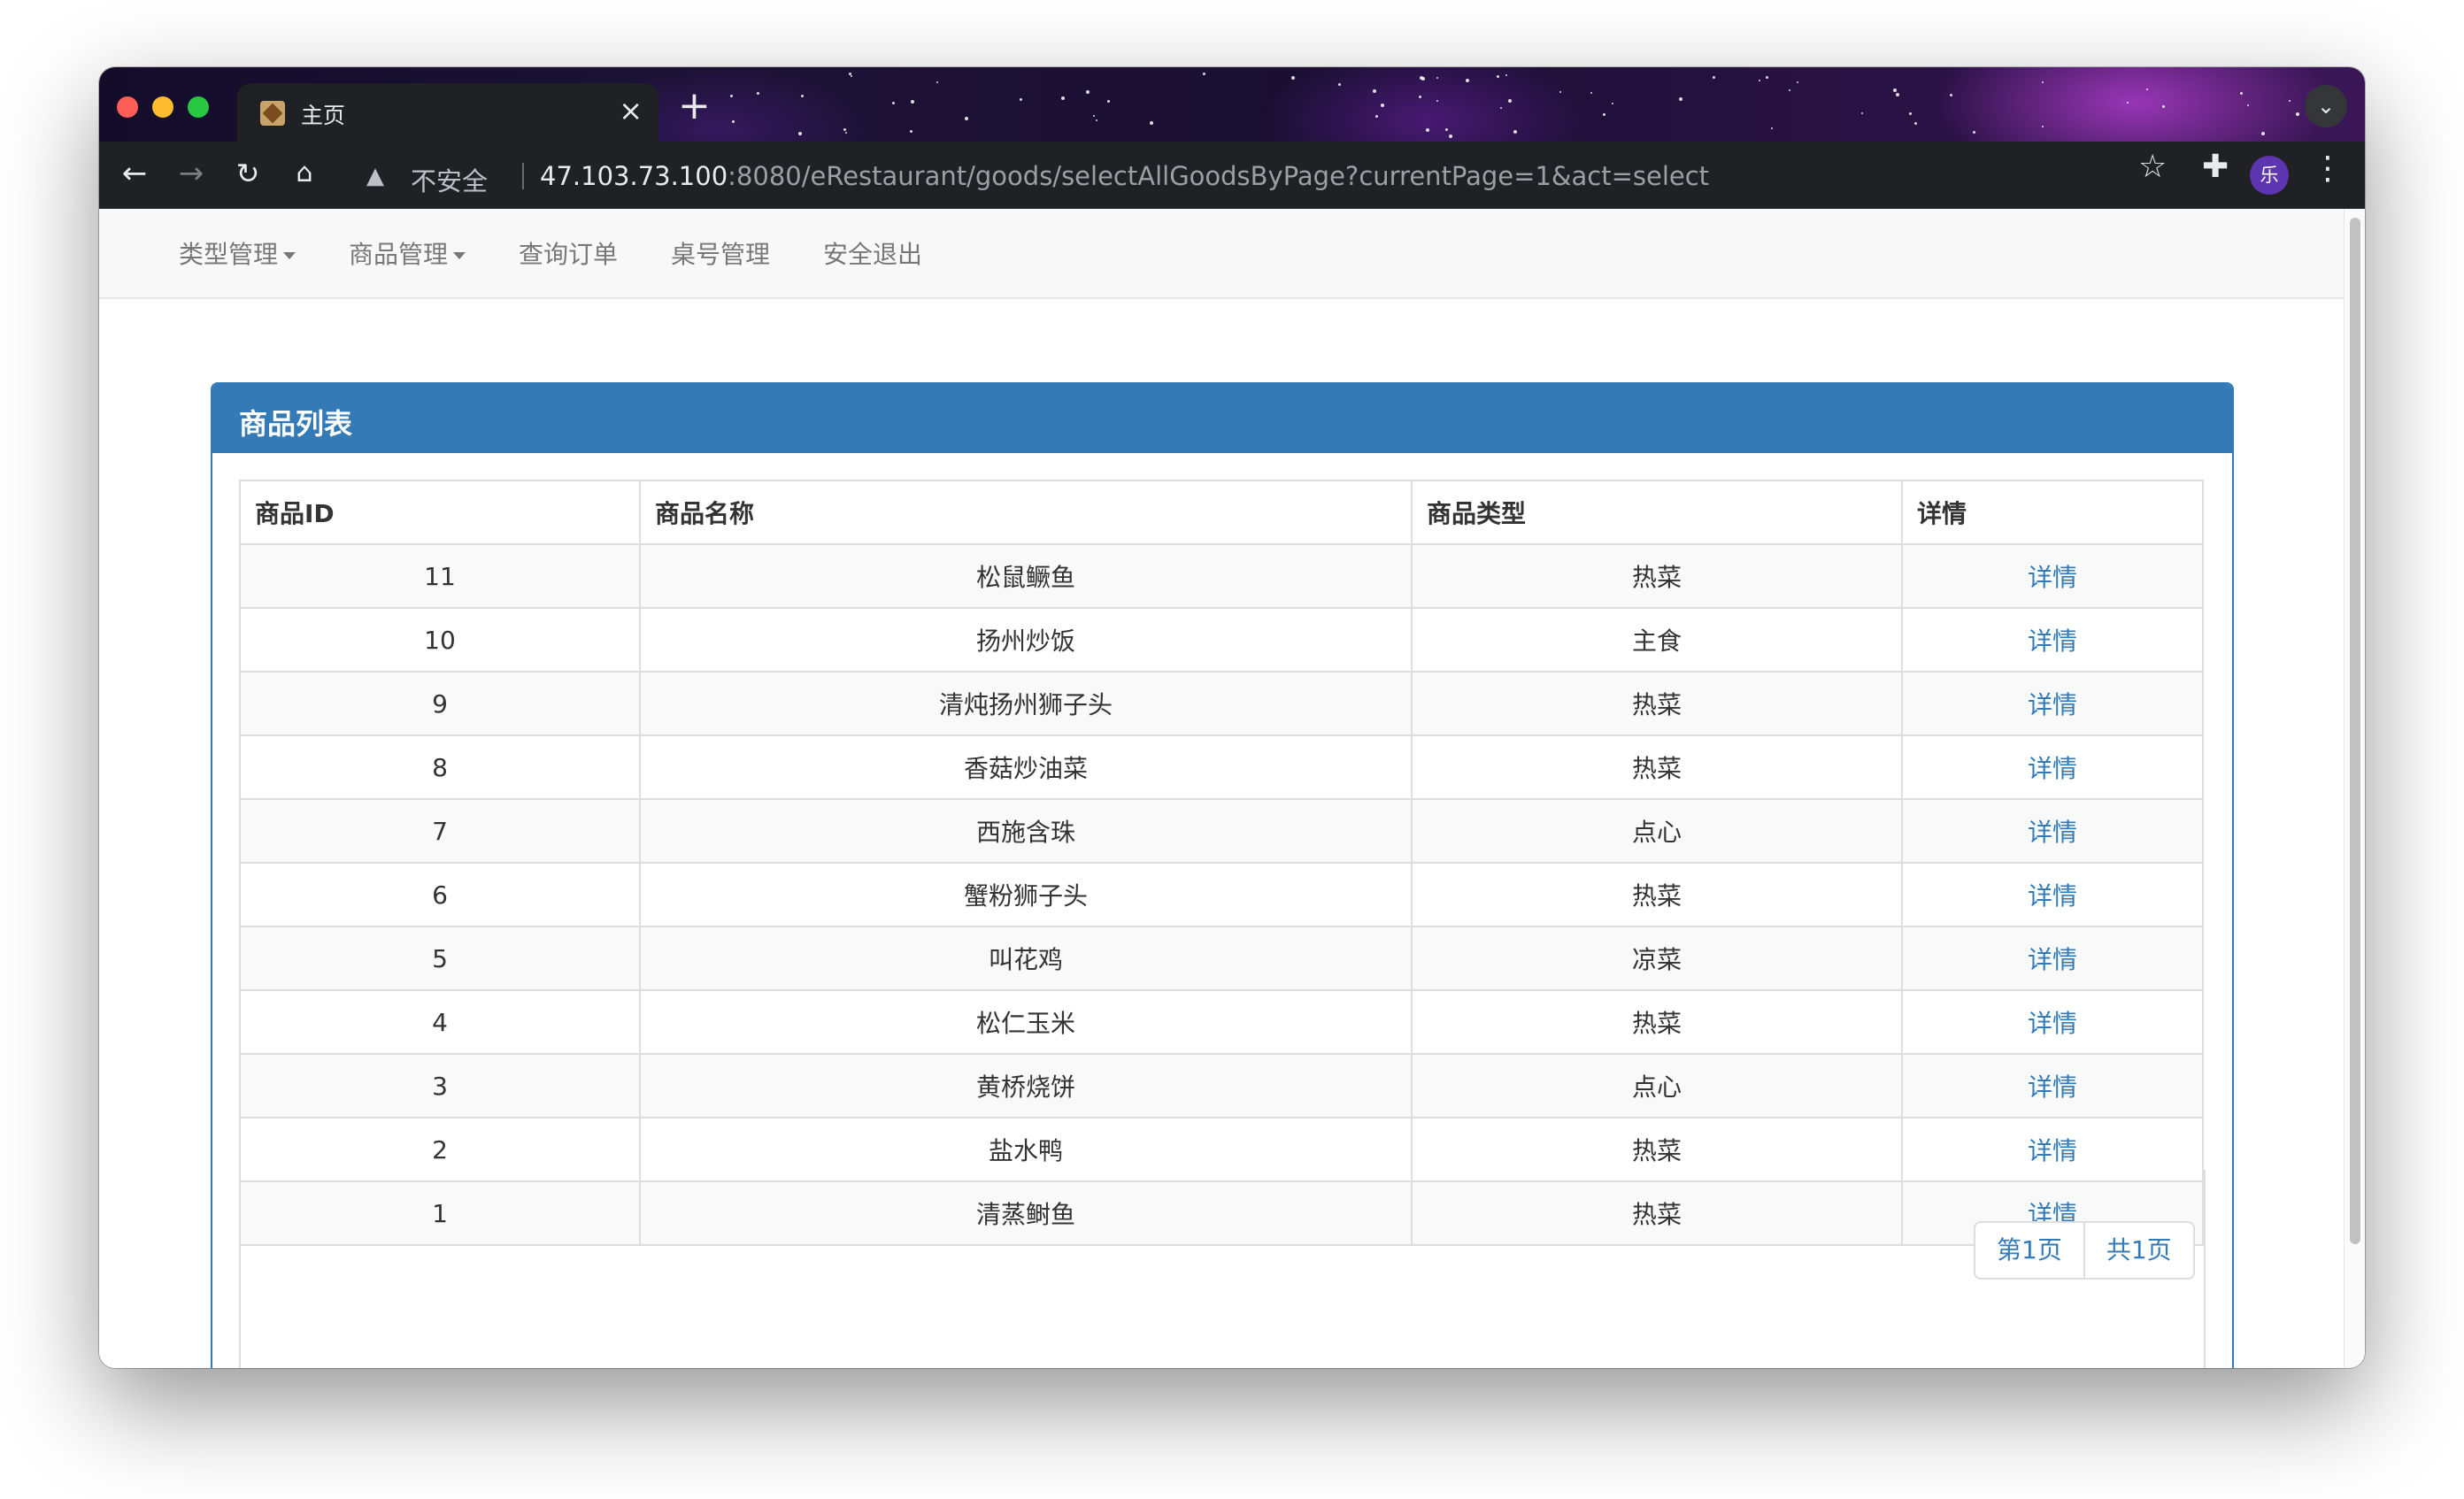 The width and height of the screenshot is (2464, 1499). Describe the element at coordinates (2328, 168) in the screenshot. I see `more-vertical-icon: ⋮` at that location.